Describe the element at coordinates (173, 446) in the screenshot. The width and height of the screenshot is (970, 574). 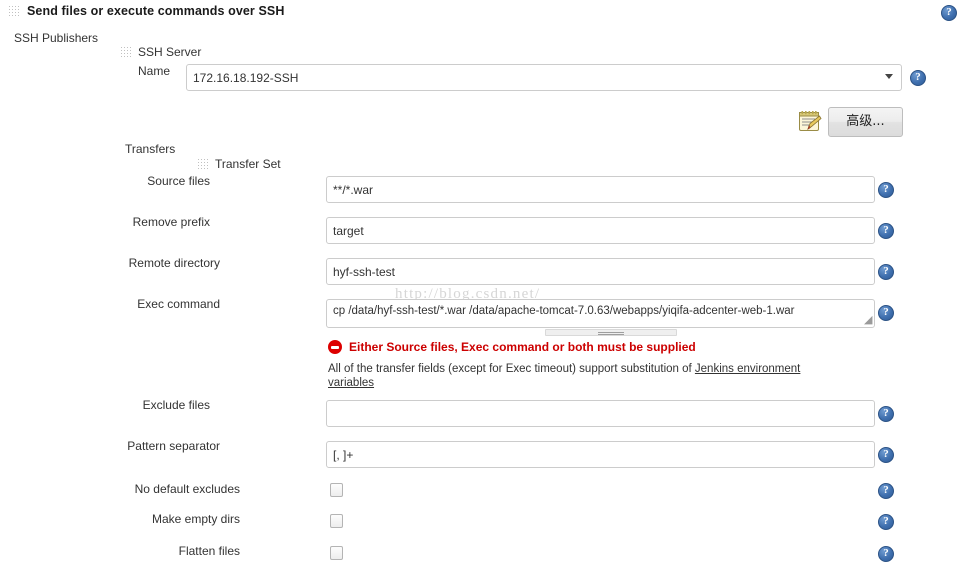
I see `pattern-separator-label: Pattern separator` at that location.